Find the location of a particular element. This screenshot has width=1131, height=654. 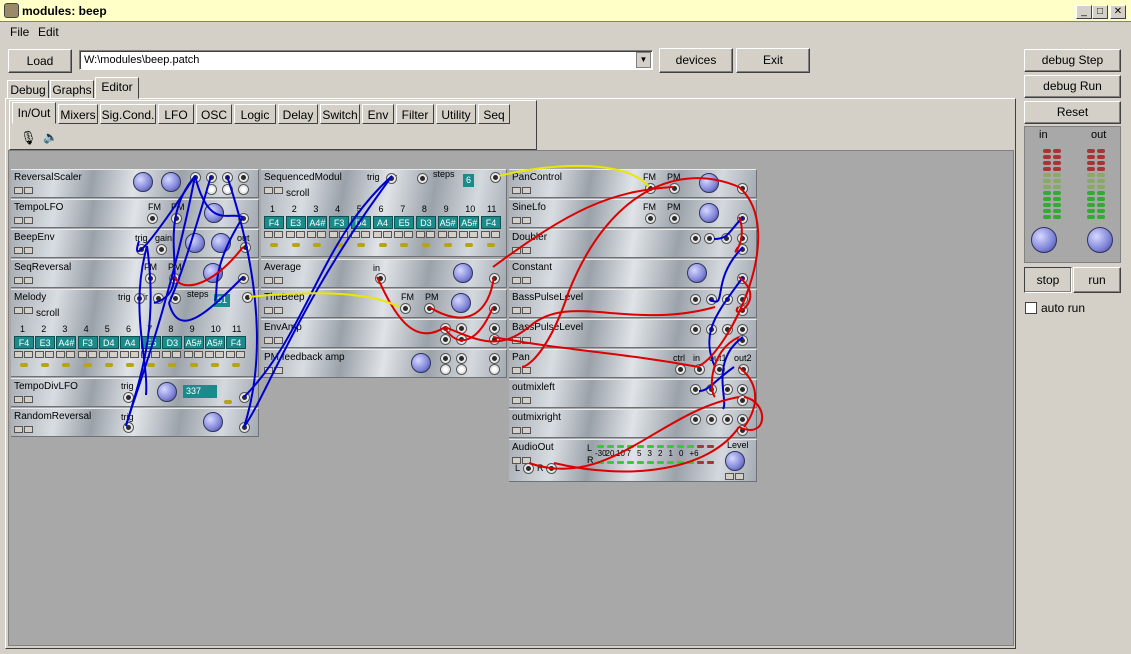

input-gain-knob is located at coordinates (1044, 240).